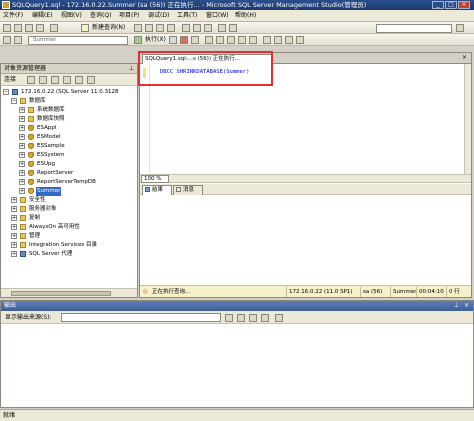 The image size is (474, 421). Describe the element at coordinates (217, 16) in the screenshot. I see `menu-window: 窗口(W)` at that location.